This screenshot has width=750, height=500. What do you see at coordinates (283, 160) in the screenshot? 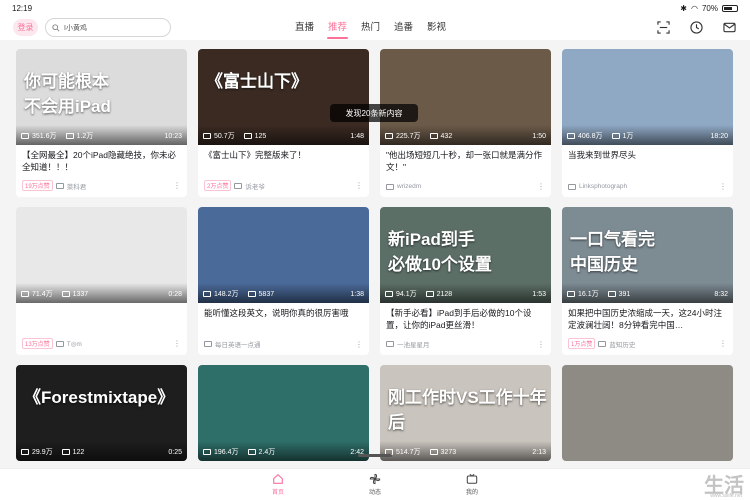
I see `video-title: 《富士山下》完整版来了！` at bounding box center [283, 160].